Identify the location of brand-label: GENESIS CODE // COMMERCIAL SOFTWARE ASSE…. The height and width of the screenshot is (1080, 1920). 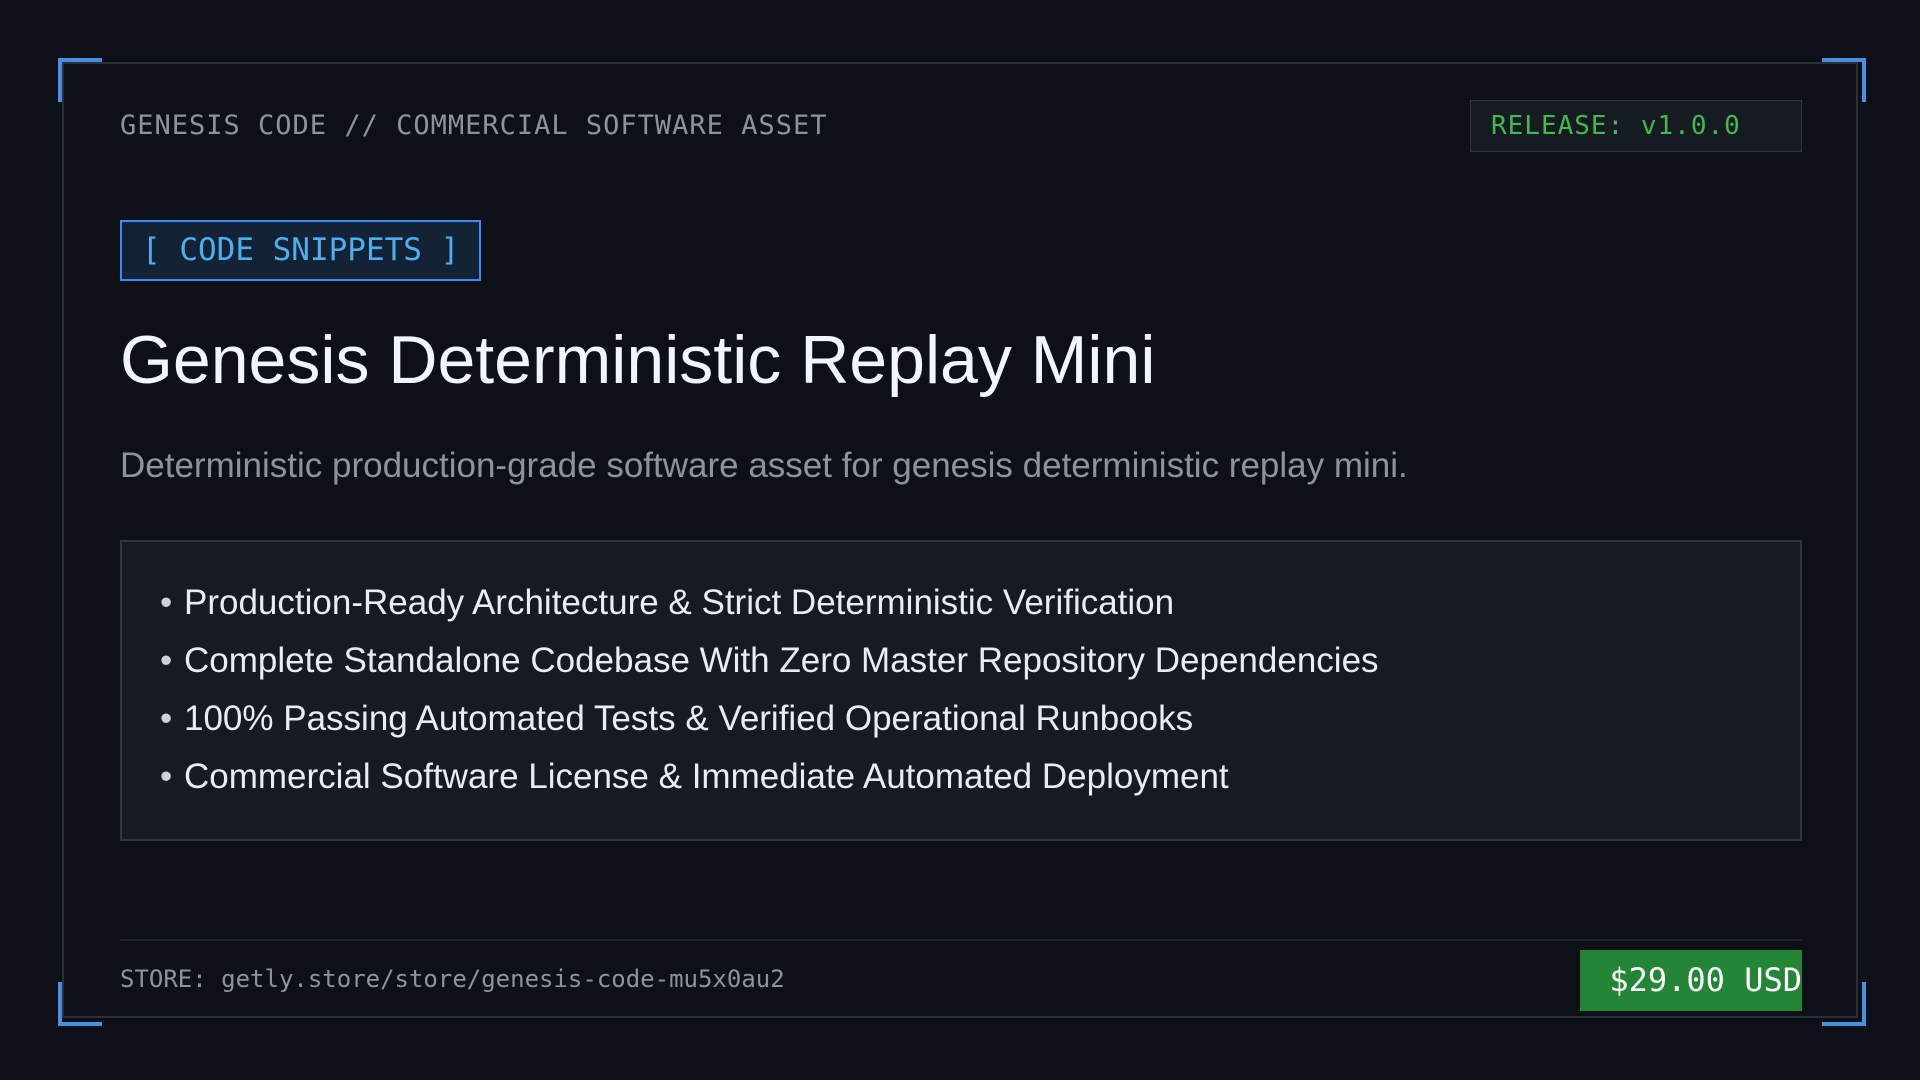
(474, 125).